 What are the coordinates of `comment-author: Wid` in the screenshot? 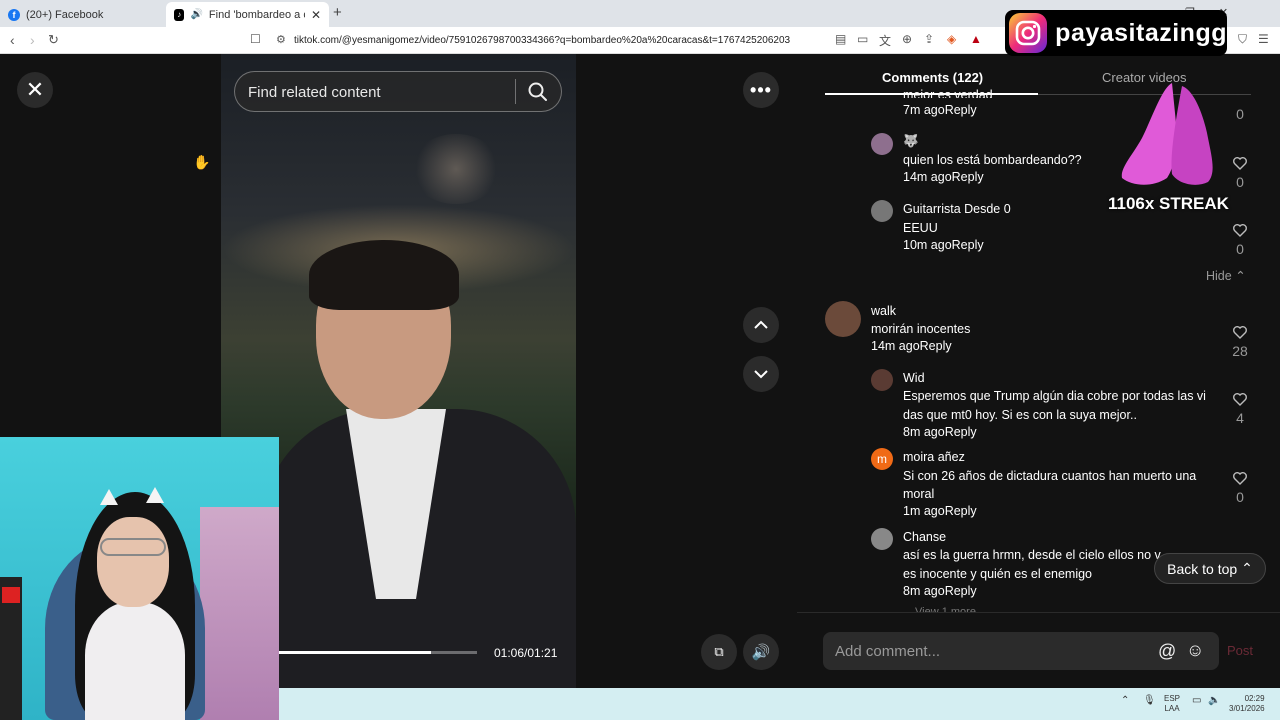 It's located at (914, 378).